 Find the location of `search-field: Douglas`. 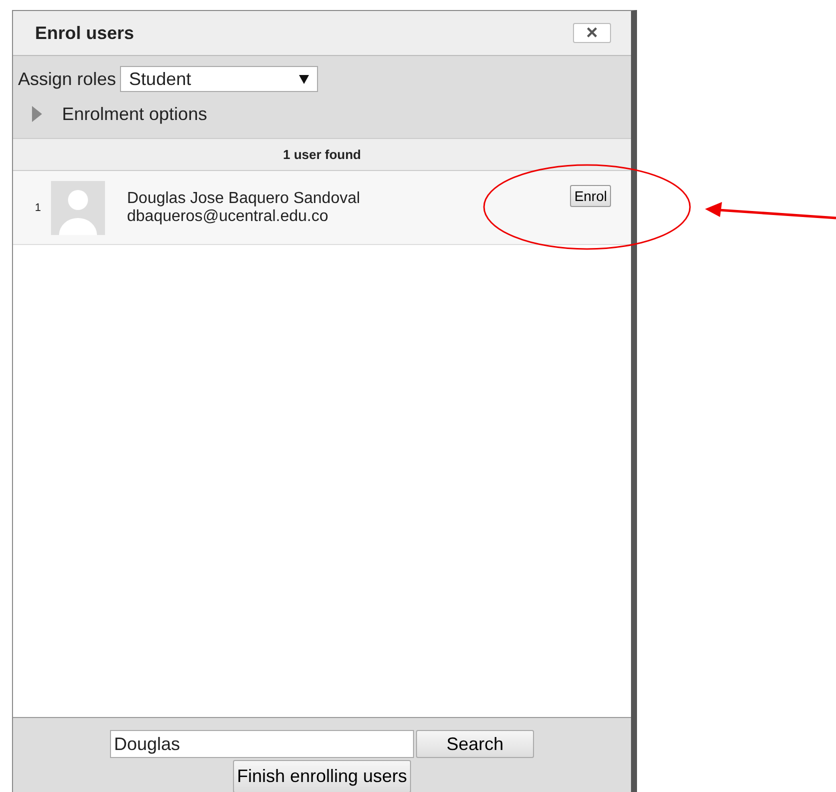

search-field: Douglas is located at coordinates (262, 744).